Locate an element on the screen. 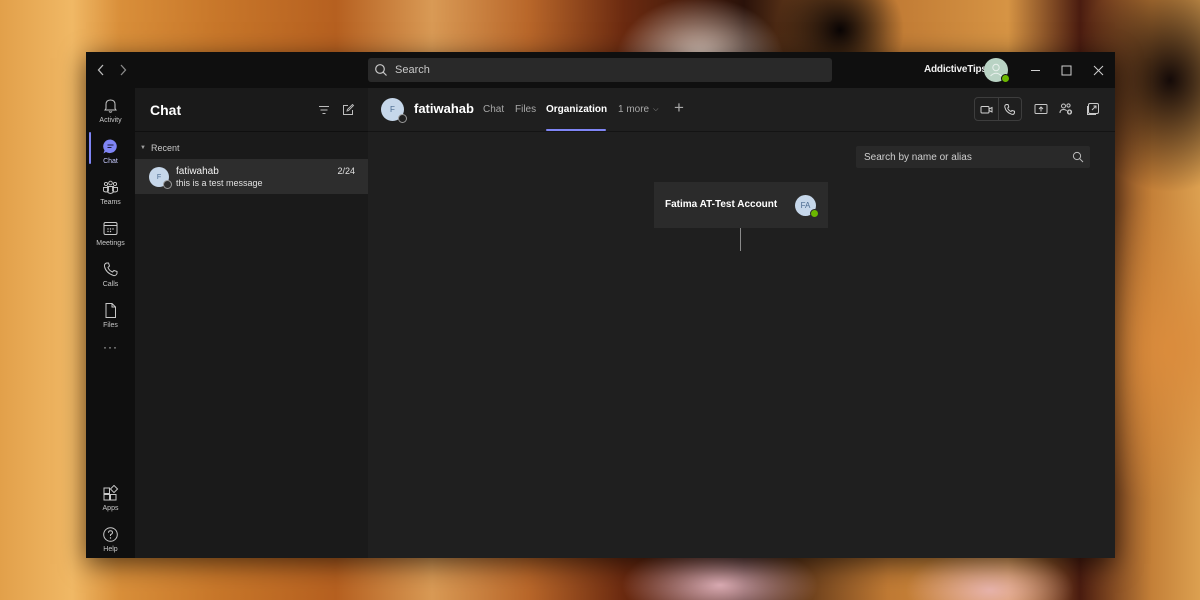 The image size is (1200, 600). add-tab-button: + is located at coordinates (679, 107).